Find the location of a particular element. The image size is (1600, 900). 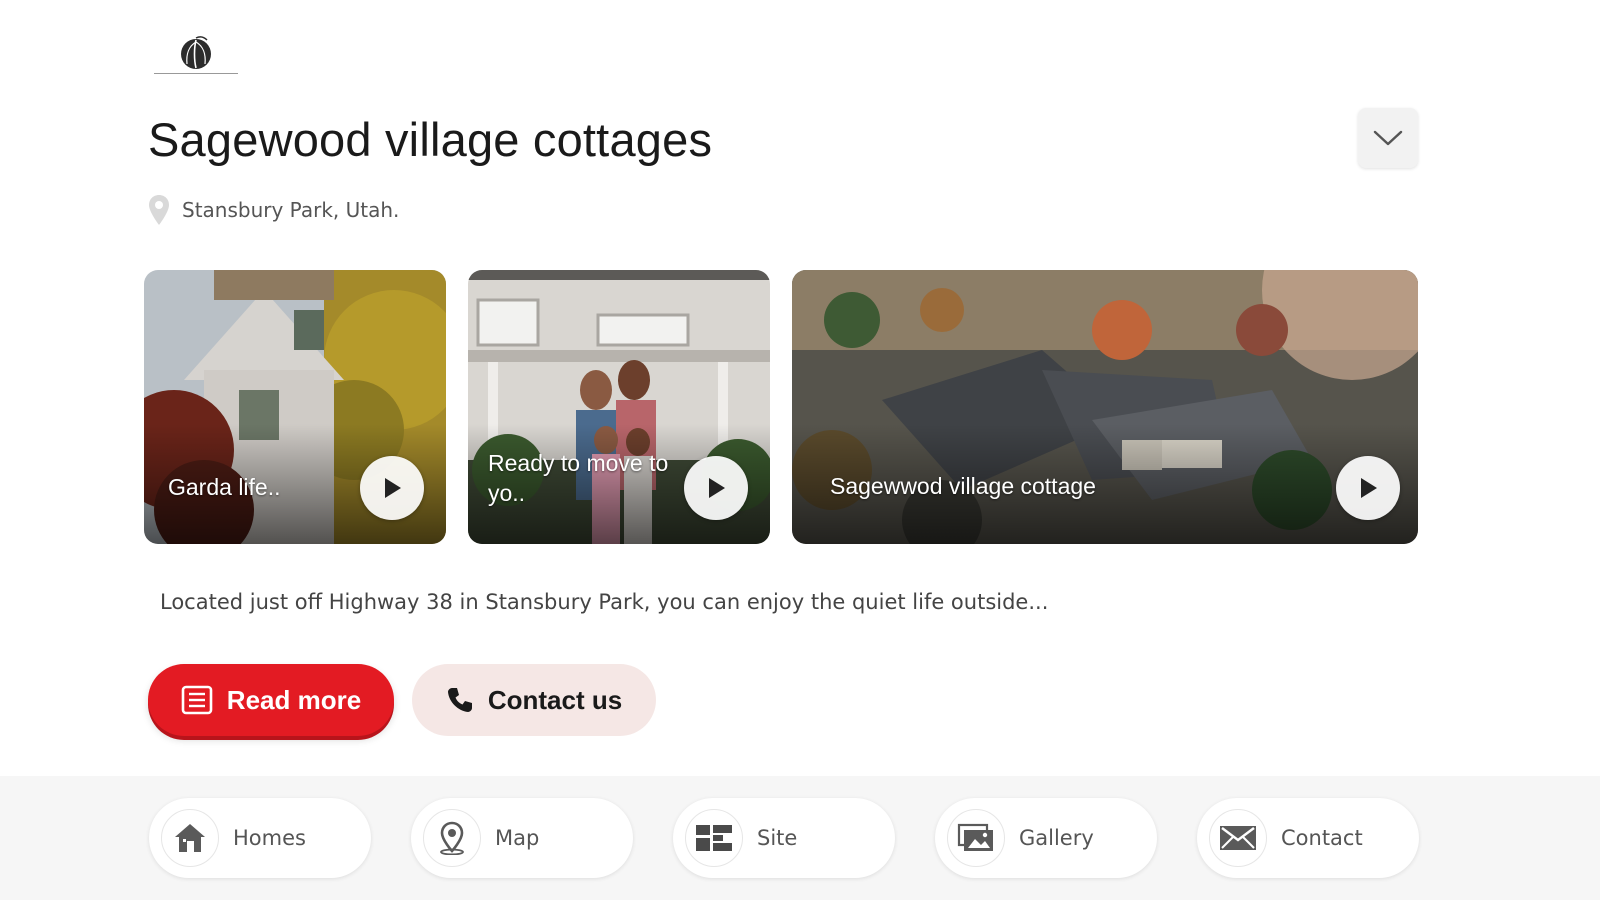

collapse-button is located at coordinates (1388, 138).